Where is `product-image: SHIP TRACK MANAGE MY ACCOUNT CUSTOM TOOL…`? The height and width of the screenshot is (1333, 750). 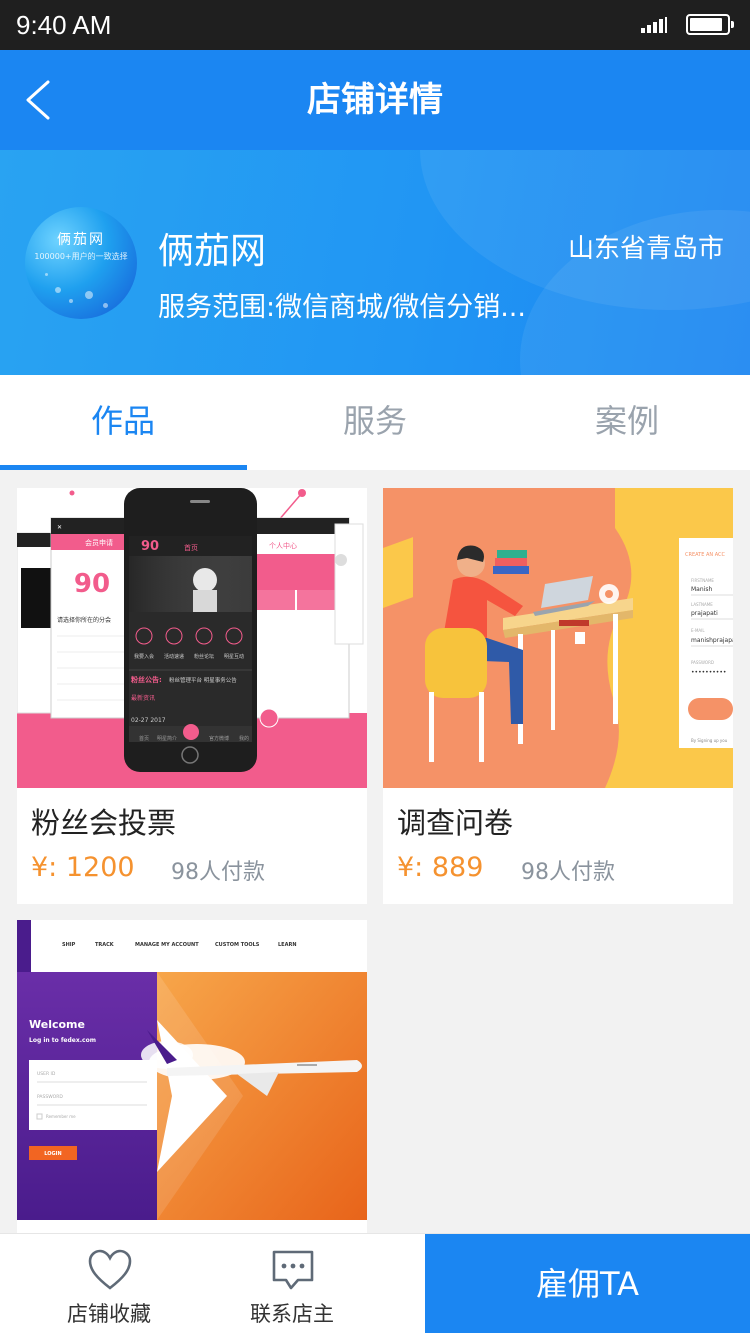
product-image: SHIP TRACK MANAGE MY ACCOUNT CUSTOM TOOL… is located at coordinates (192, 1070).